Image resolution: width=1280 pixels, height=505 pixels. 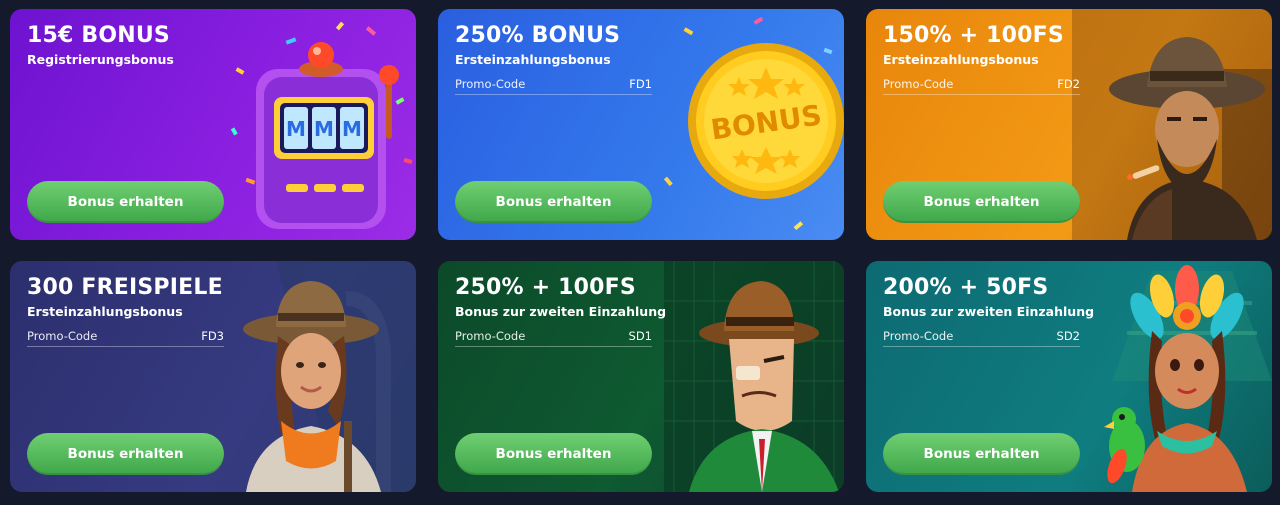 I want to click on aztec-woman-character, so click(x=1188, y=378).